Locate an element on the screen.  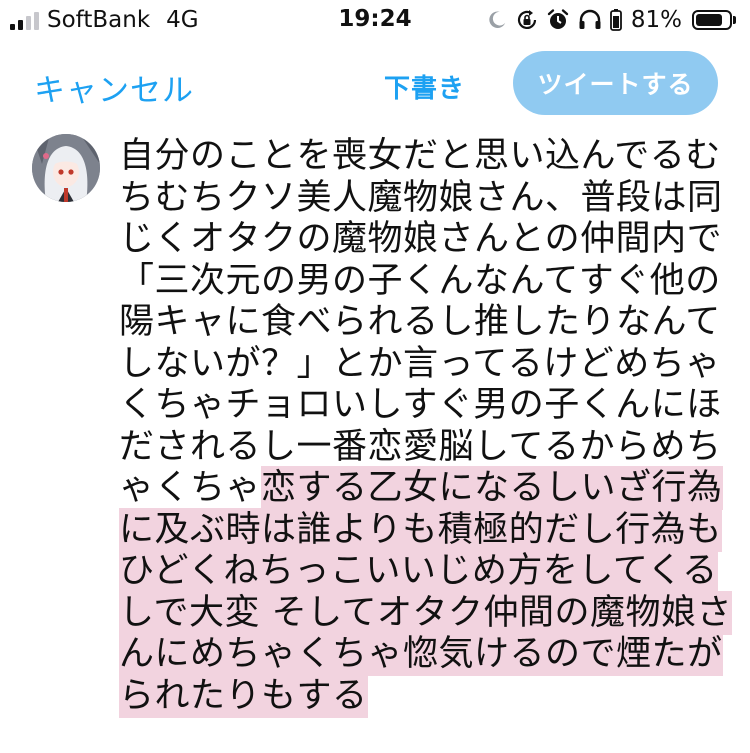
selected-text-segment: んにめちゃくちゃ惚気けるので煙たが is located at coordinates (421, 654).